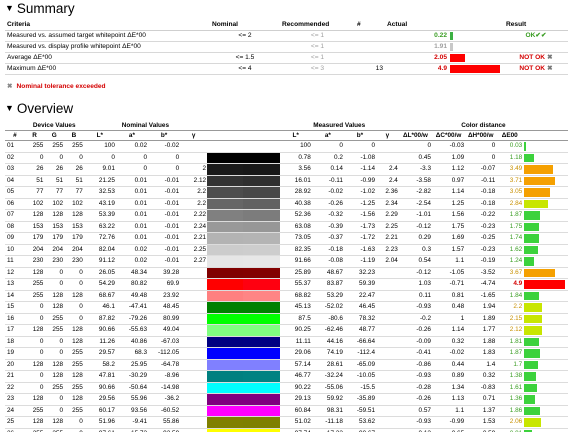 This screenshot has height=432, width=571. Describe the element at coordinates (11, 226) in the screenshot. I see `row-index: 08` at that location.